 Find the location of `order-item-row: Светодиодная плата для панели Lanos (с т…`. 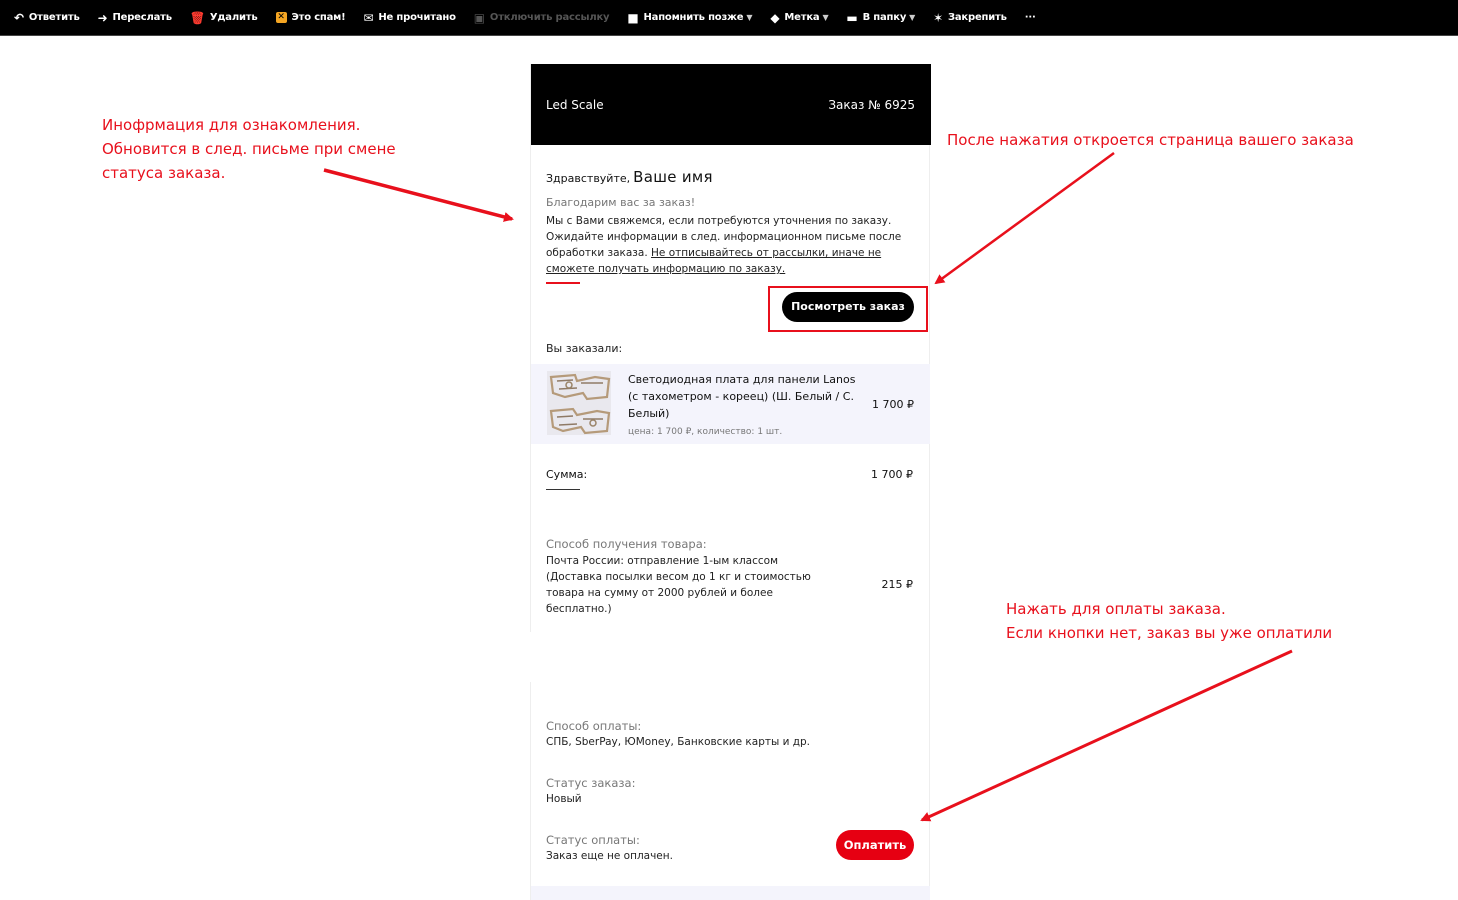

order-item-row: Светодиодная плата для панели Lanos (с т… is located at coordinates (730, 404).